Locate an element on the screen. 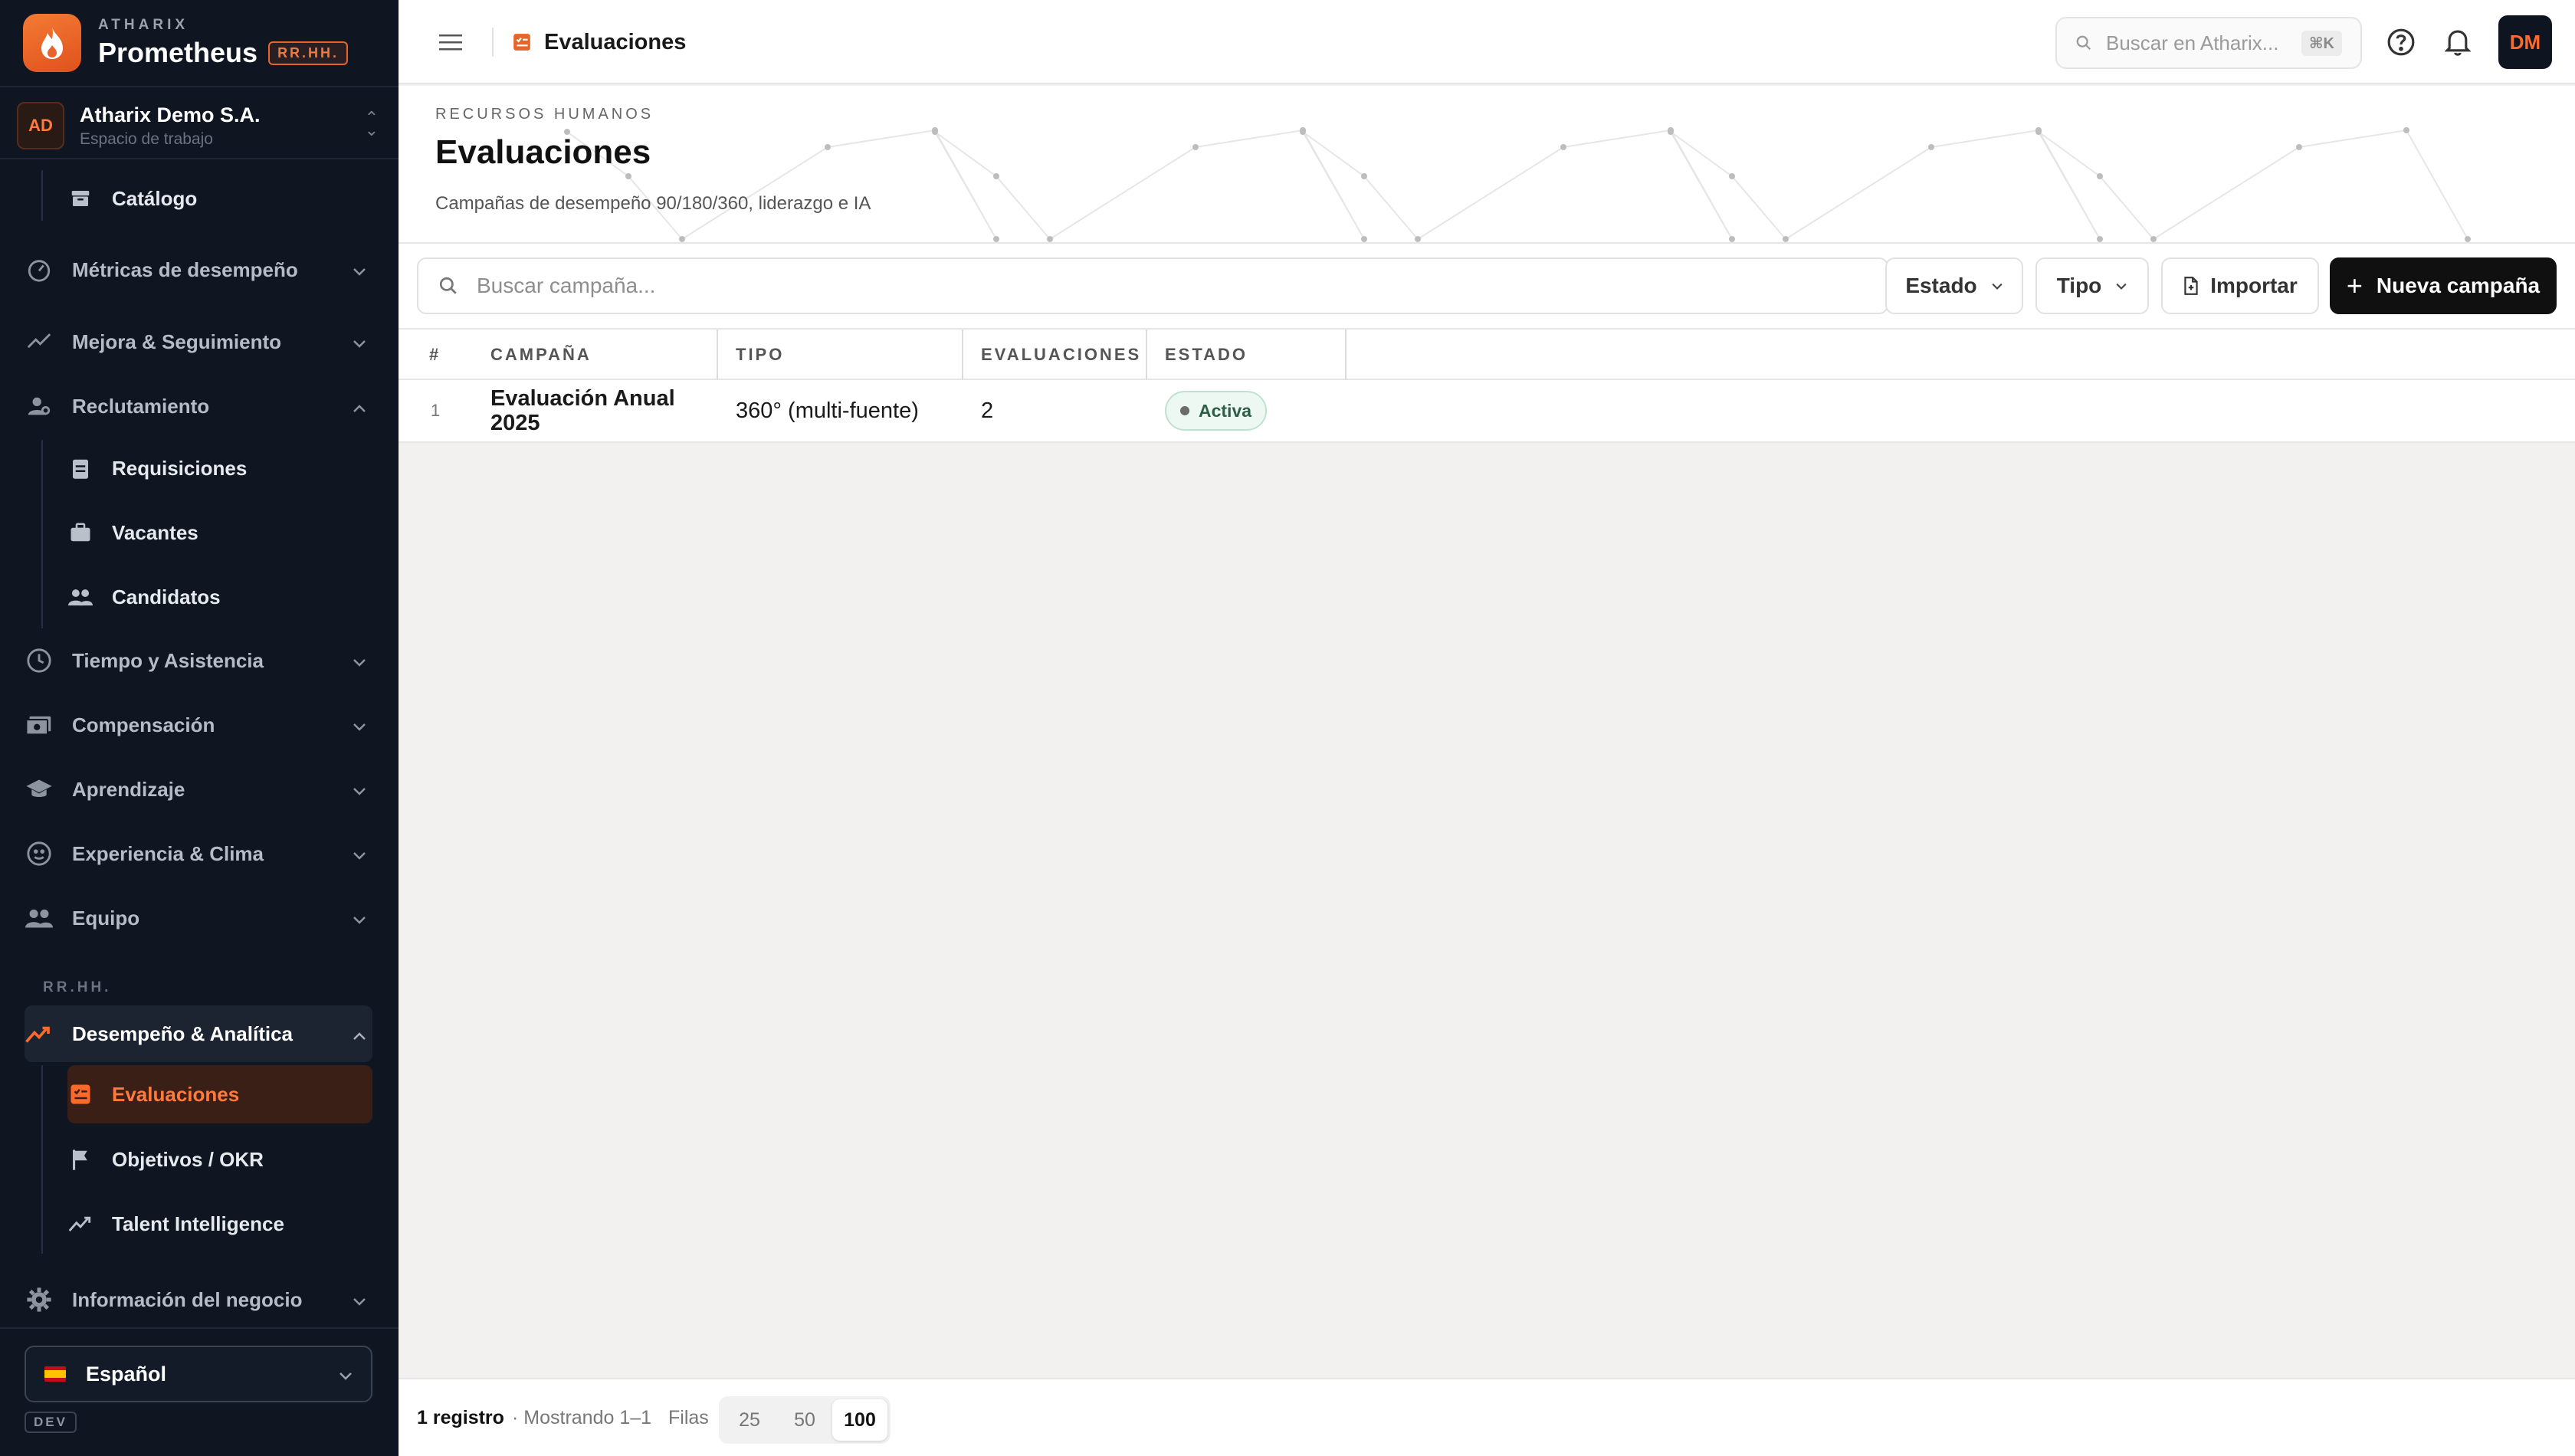  new-campaign-button: + Nueva campaña is located at coordinates (2443, 285).